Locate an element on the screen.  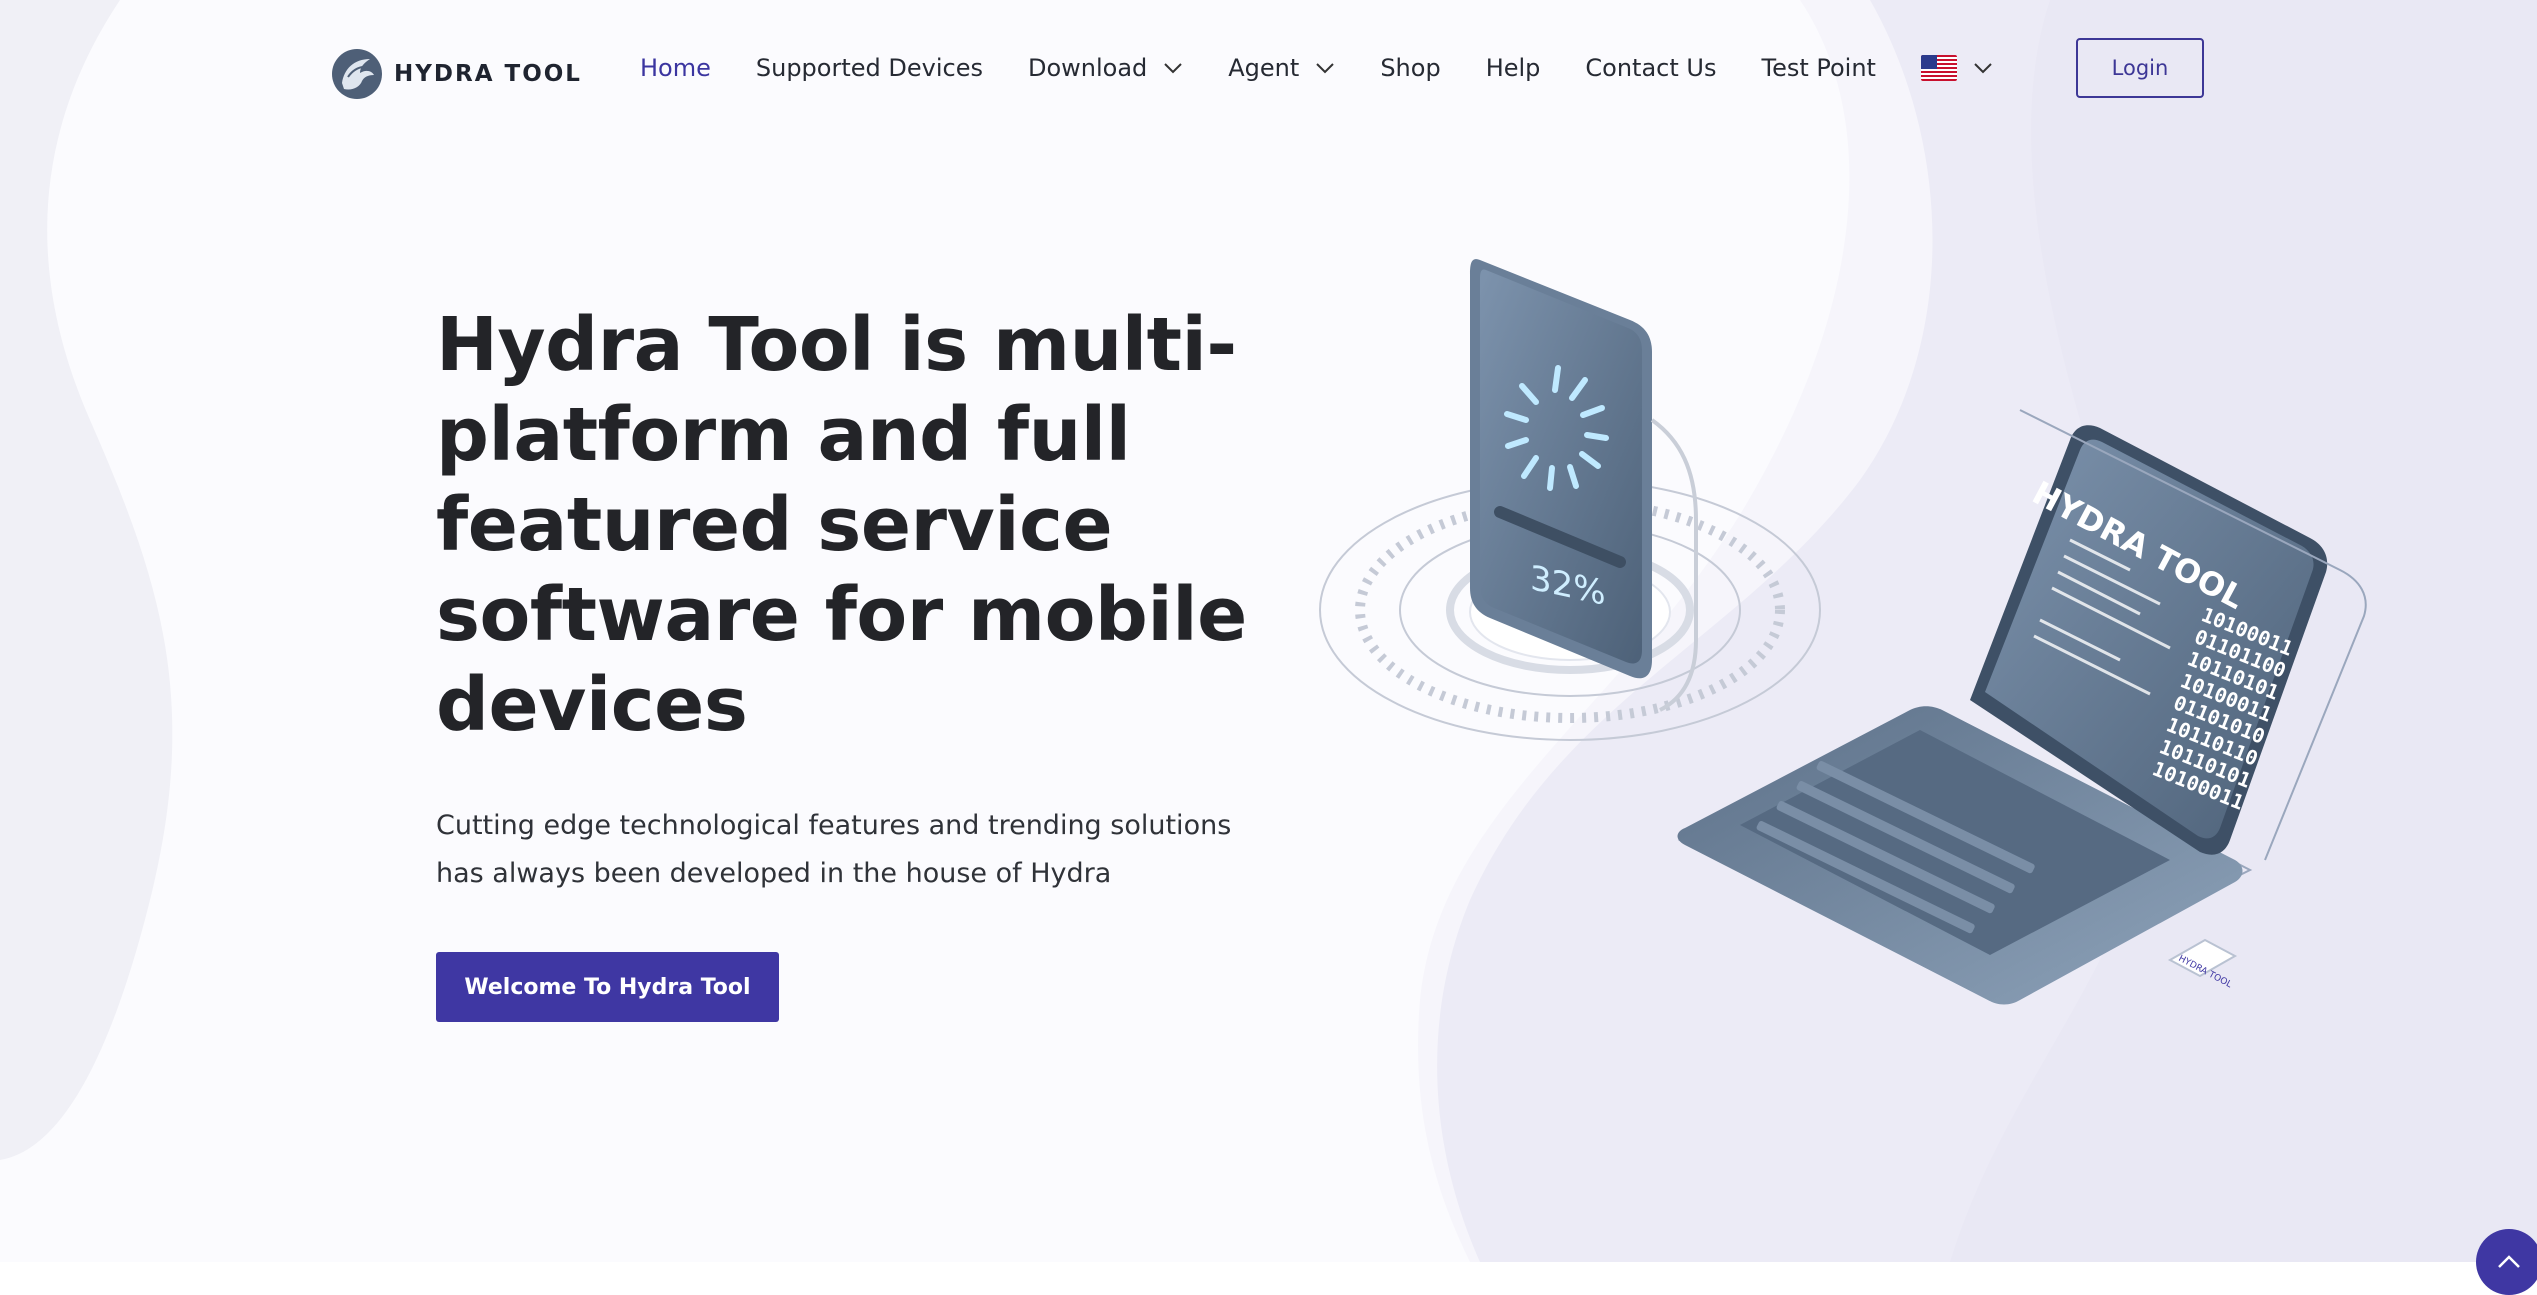
nav-download-label: Download is located at coordinates (1087, 68).